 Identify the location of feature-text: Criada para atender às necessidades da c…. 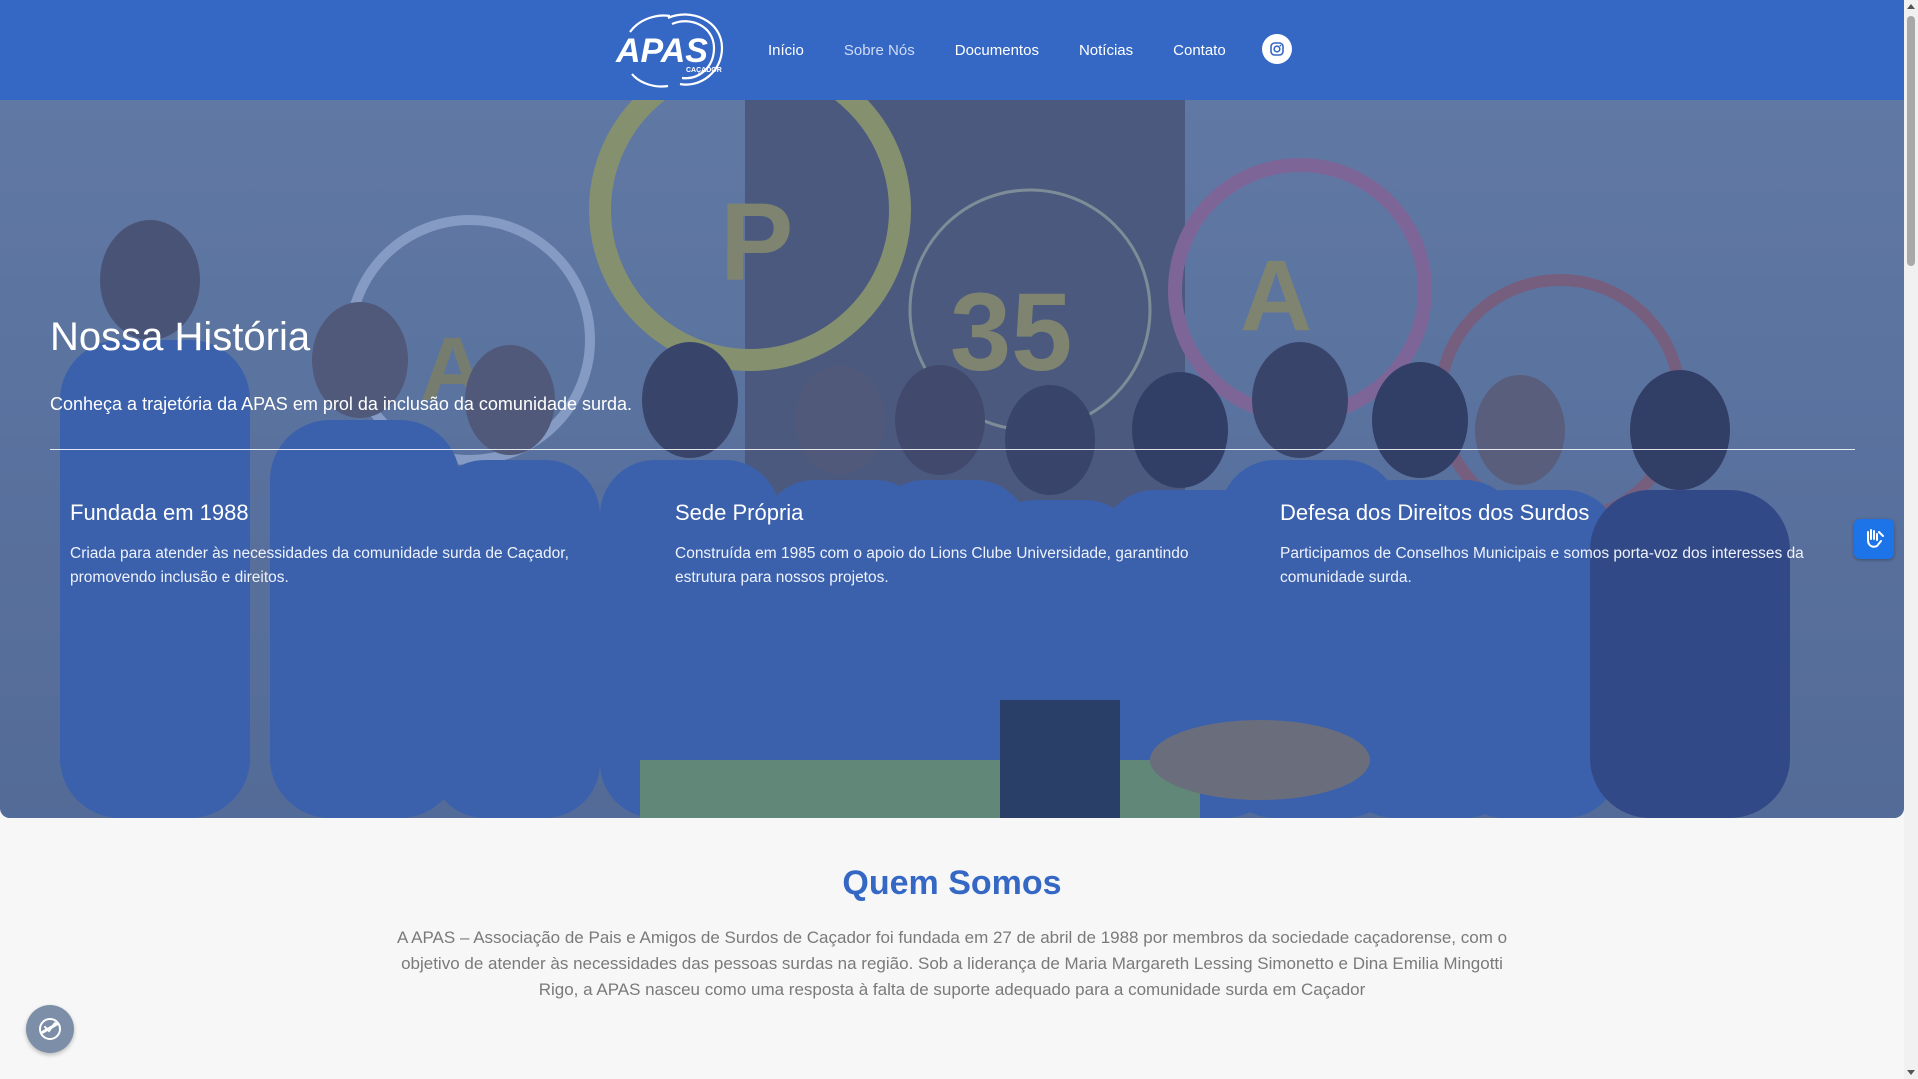
(319, 565).